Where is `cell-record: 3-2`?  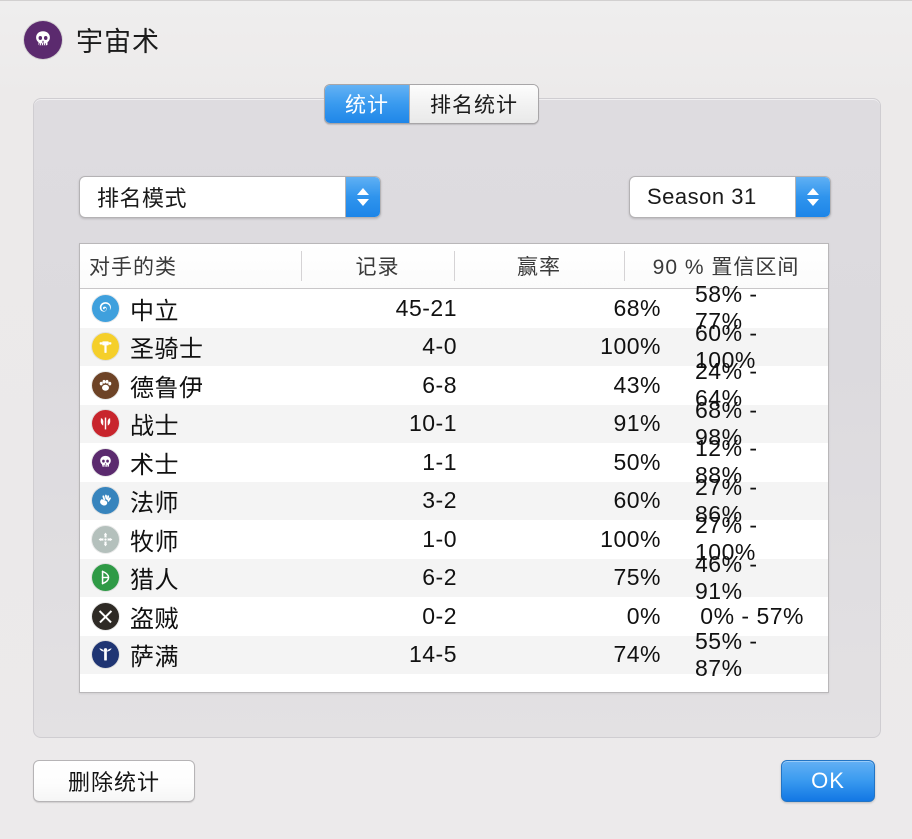
cell-record: 3-2 is located at coordinates (439, 500).